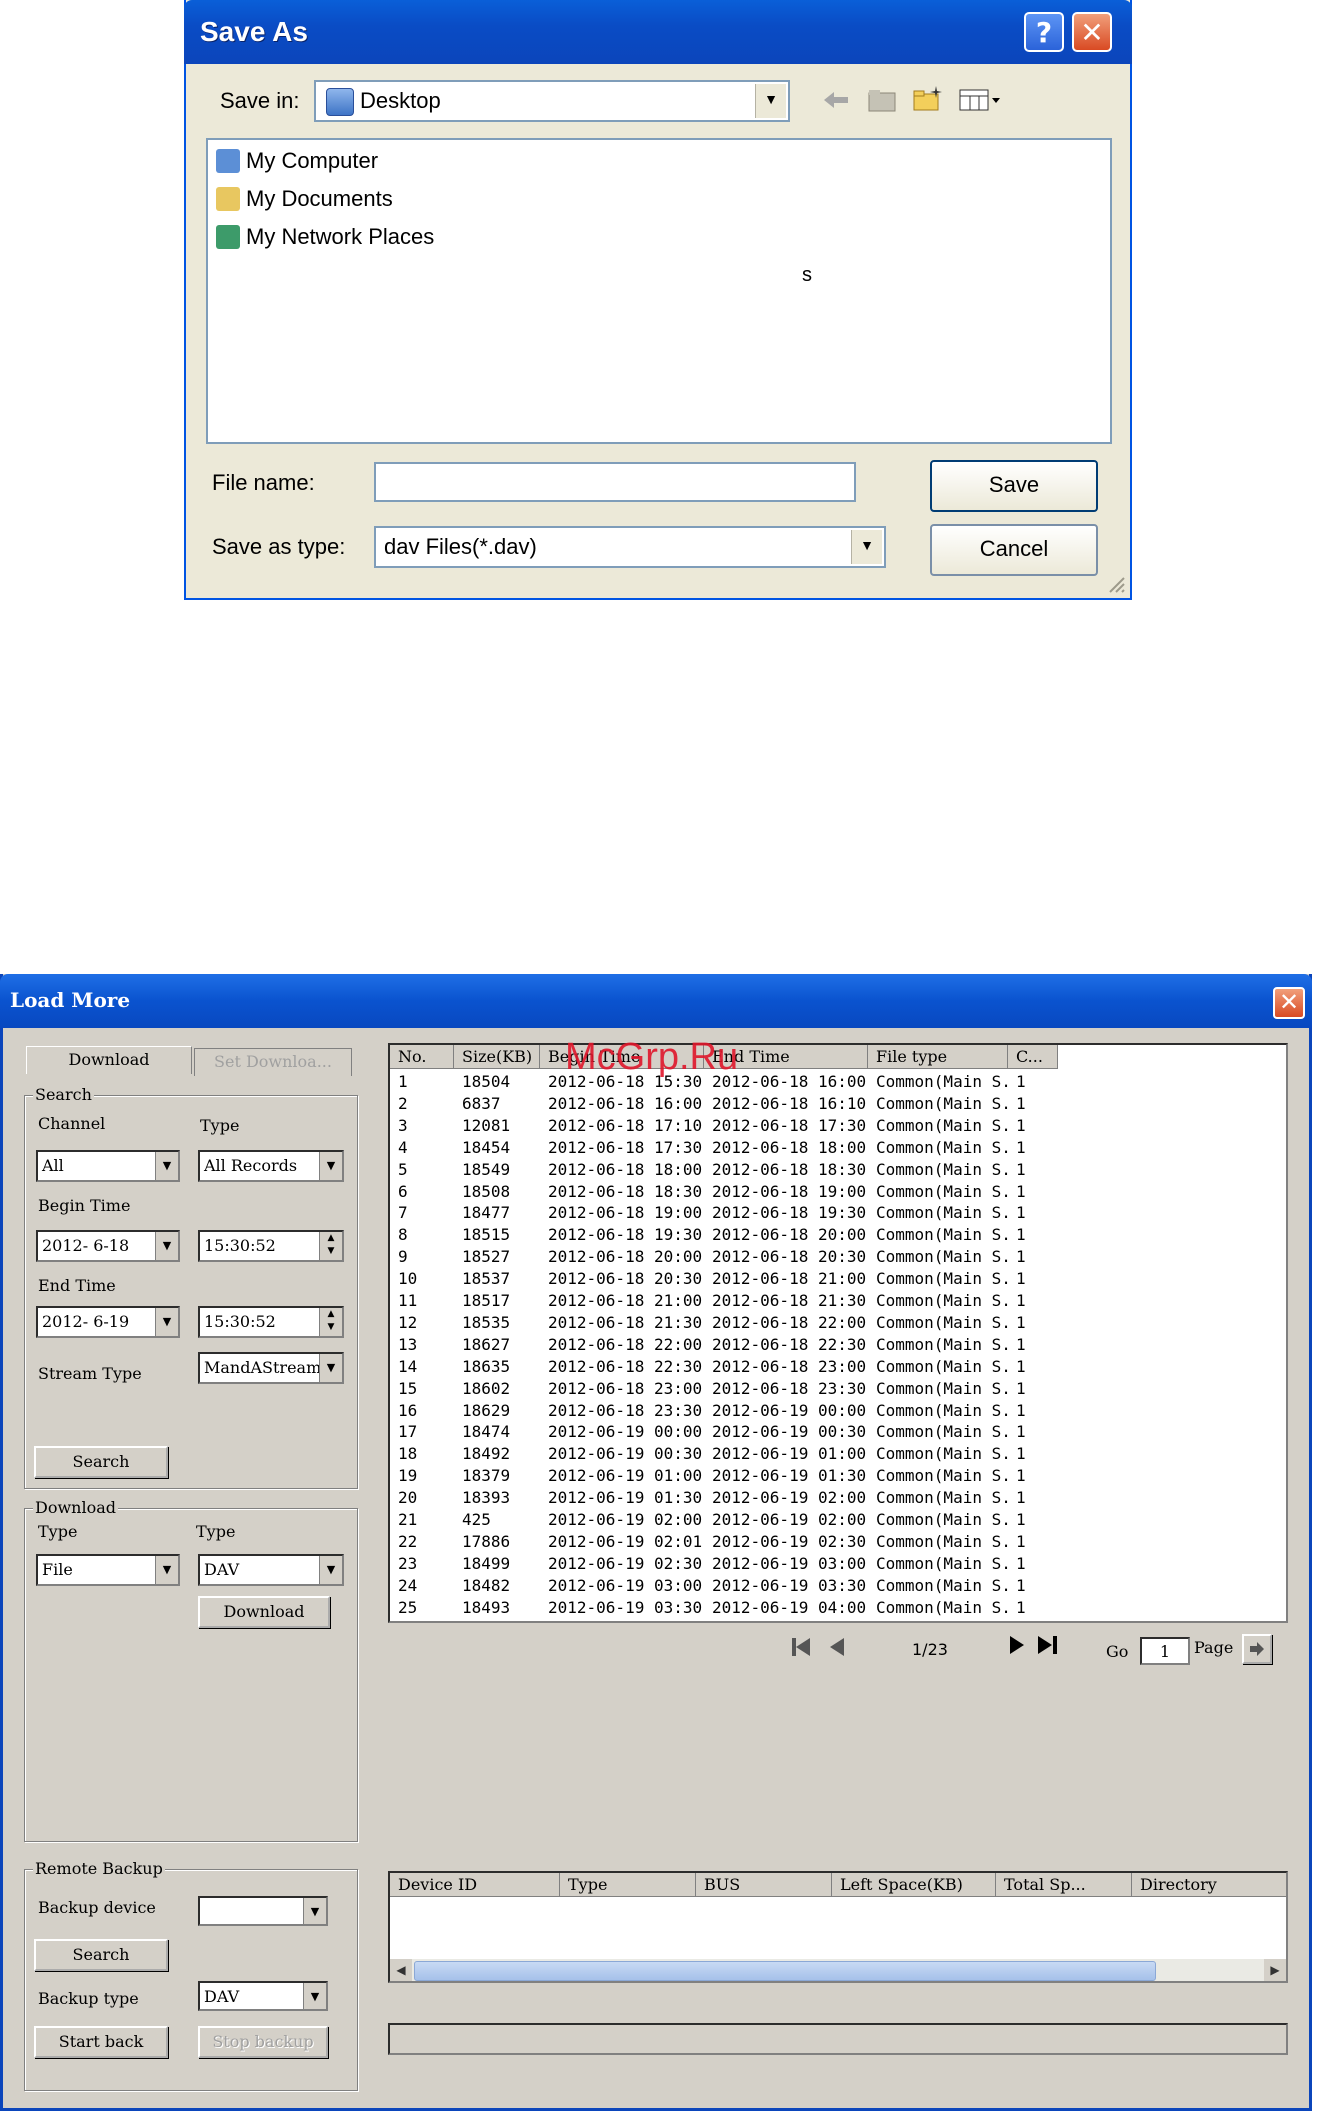 The height and width of the screenshot is (2111, 1318). I want to click on save-as-type-combo: dav Files(*.dav) ▼, so click(630, 547).